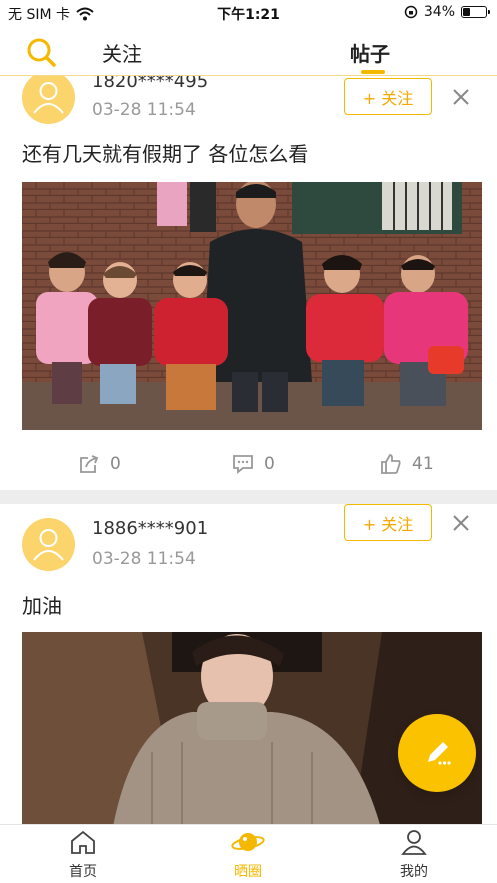  Describe the element at coordinates (122, 52) in the screenshot. I see `tab-follow: 关注` at that location.